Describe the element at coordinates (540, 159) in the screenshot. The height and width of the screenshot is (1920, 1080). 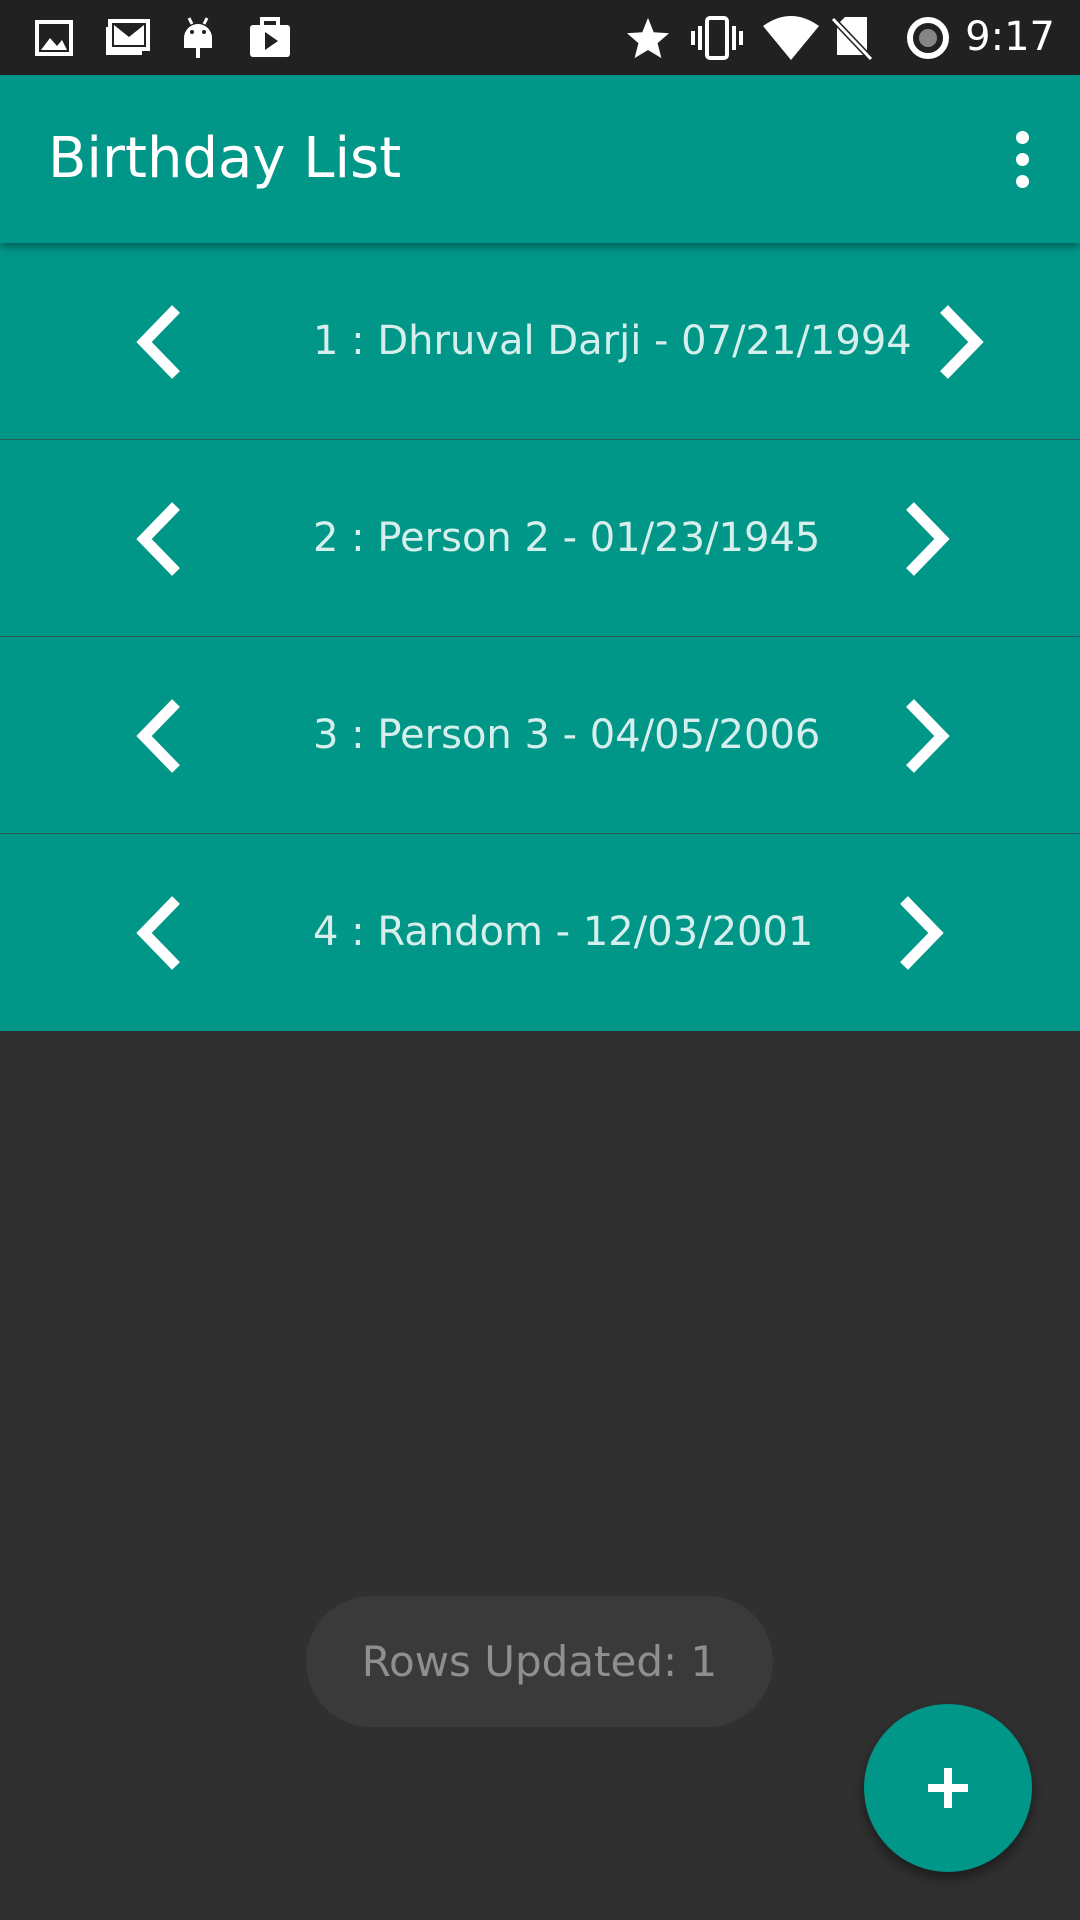
I see `app-bar: Birthday List` at that location.